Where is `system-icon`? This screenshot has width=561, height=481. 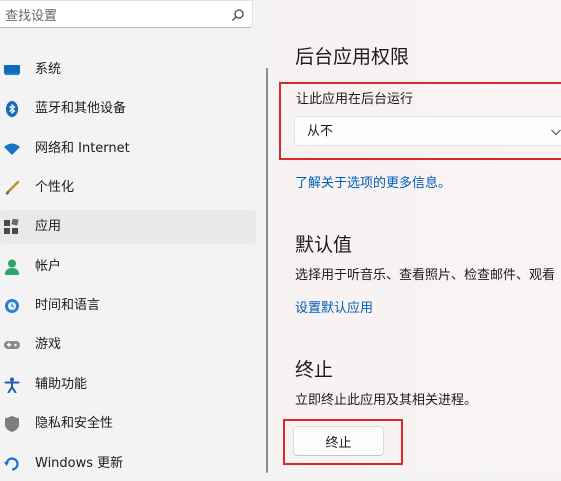
system-icon is located at coordinates (12, 70).